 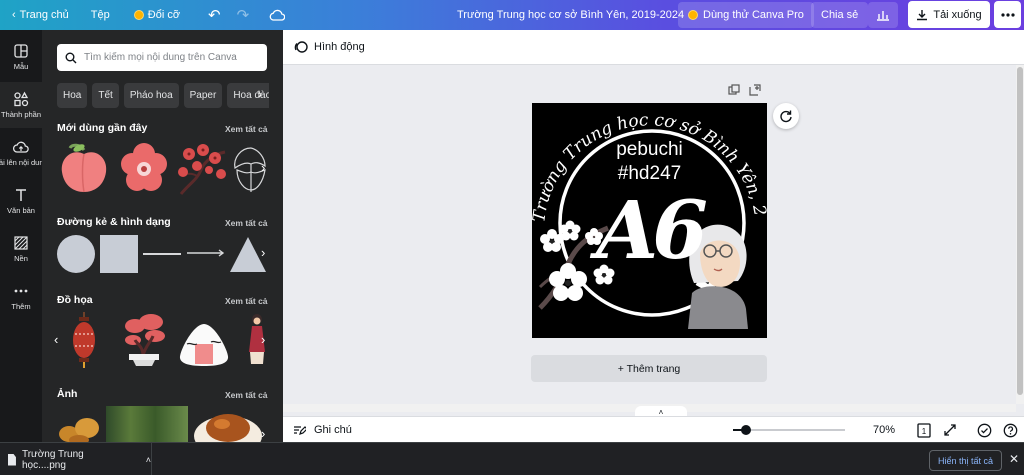 I want to click on peach-graphic, so click(x=84, y=168).